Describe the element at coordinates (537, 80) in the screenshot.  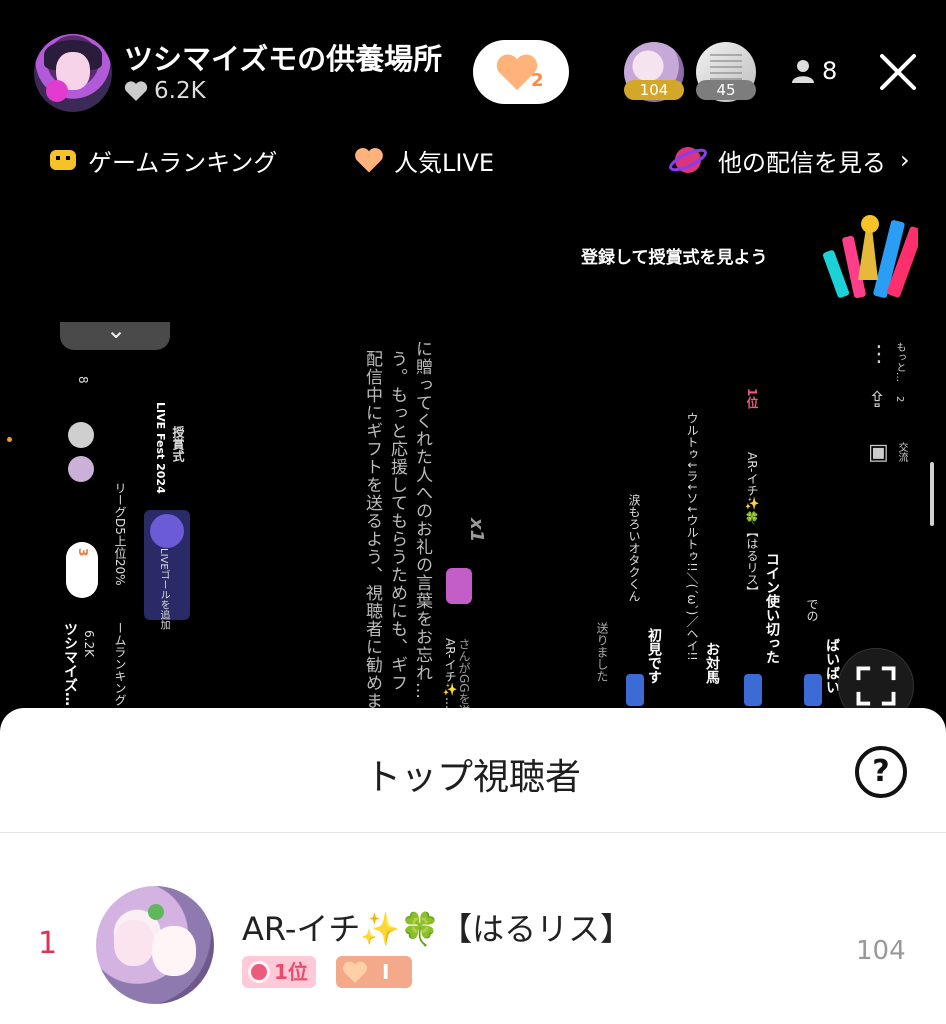
I see `gift-count: 2` at that location.